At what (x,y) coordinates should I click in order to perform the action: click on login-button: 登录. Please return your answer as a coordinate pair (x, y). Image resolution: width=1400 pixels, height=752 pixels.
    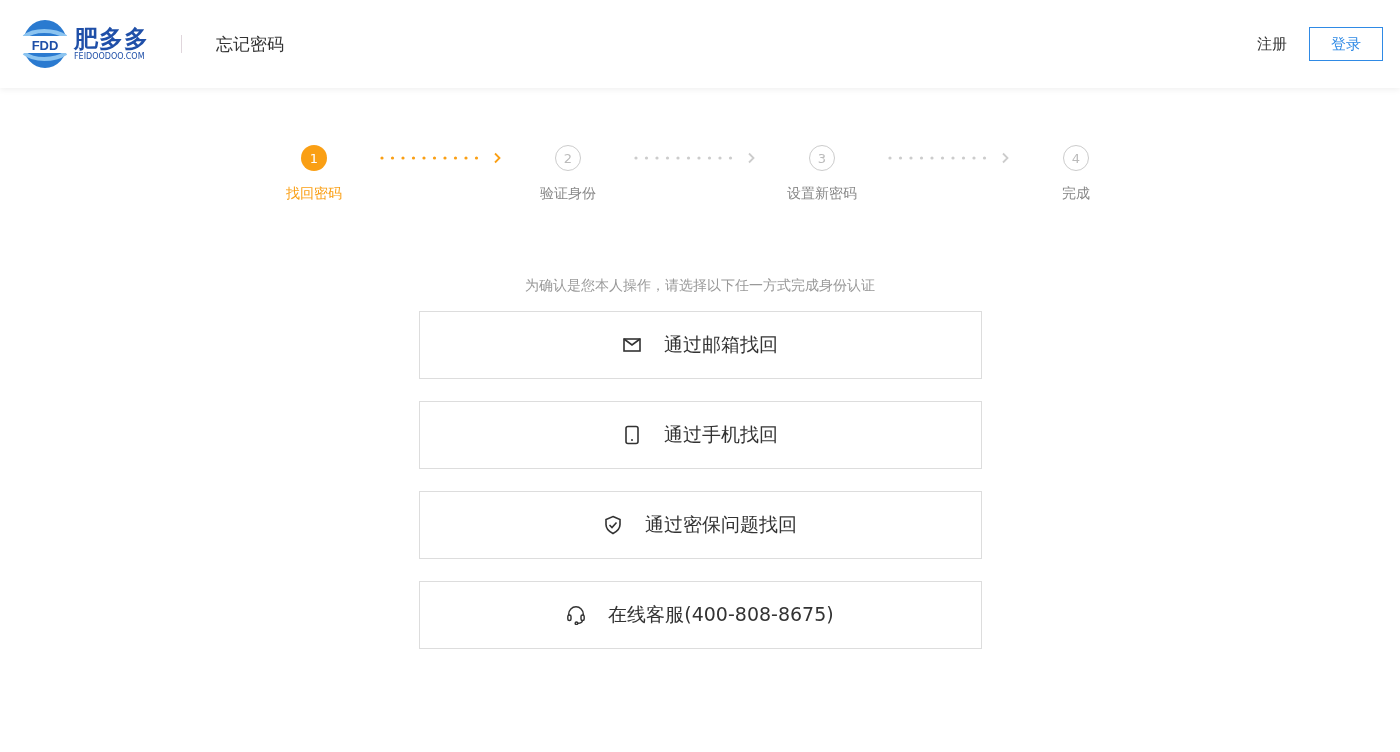
    Looking at the image, I should click on (1346, 44).